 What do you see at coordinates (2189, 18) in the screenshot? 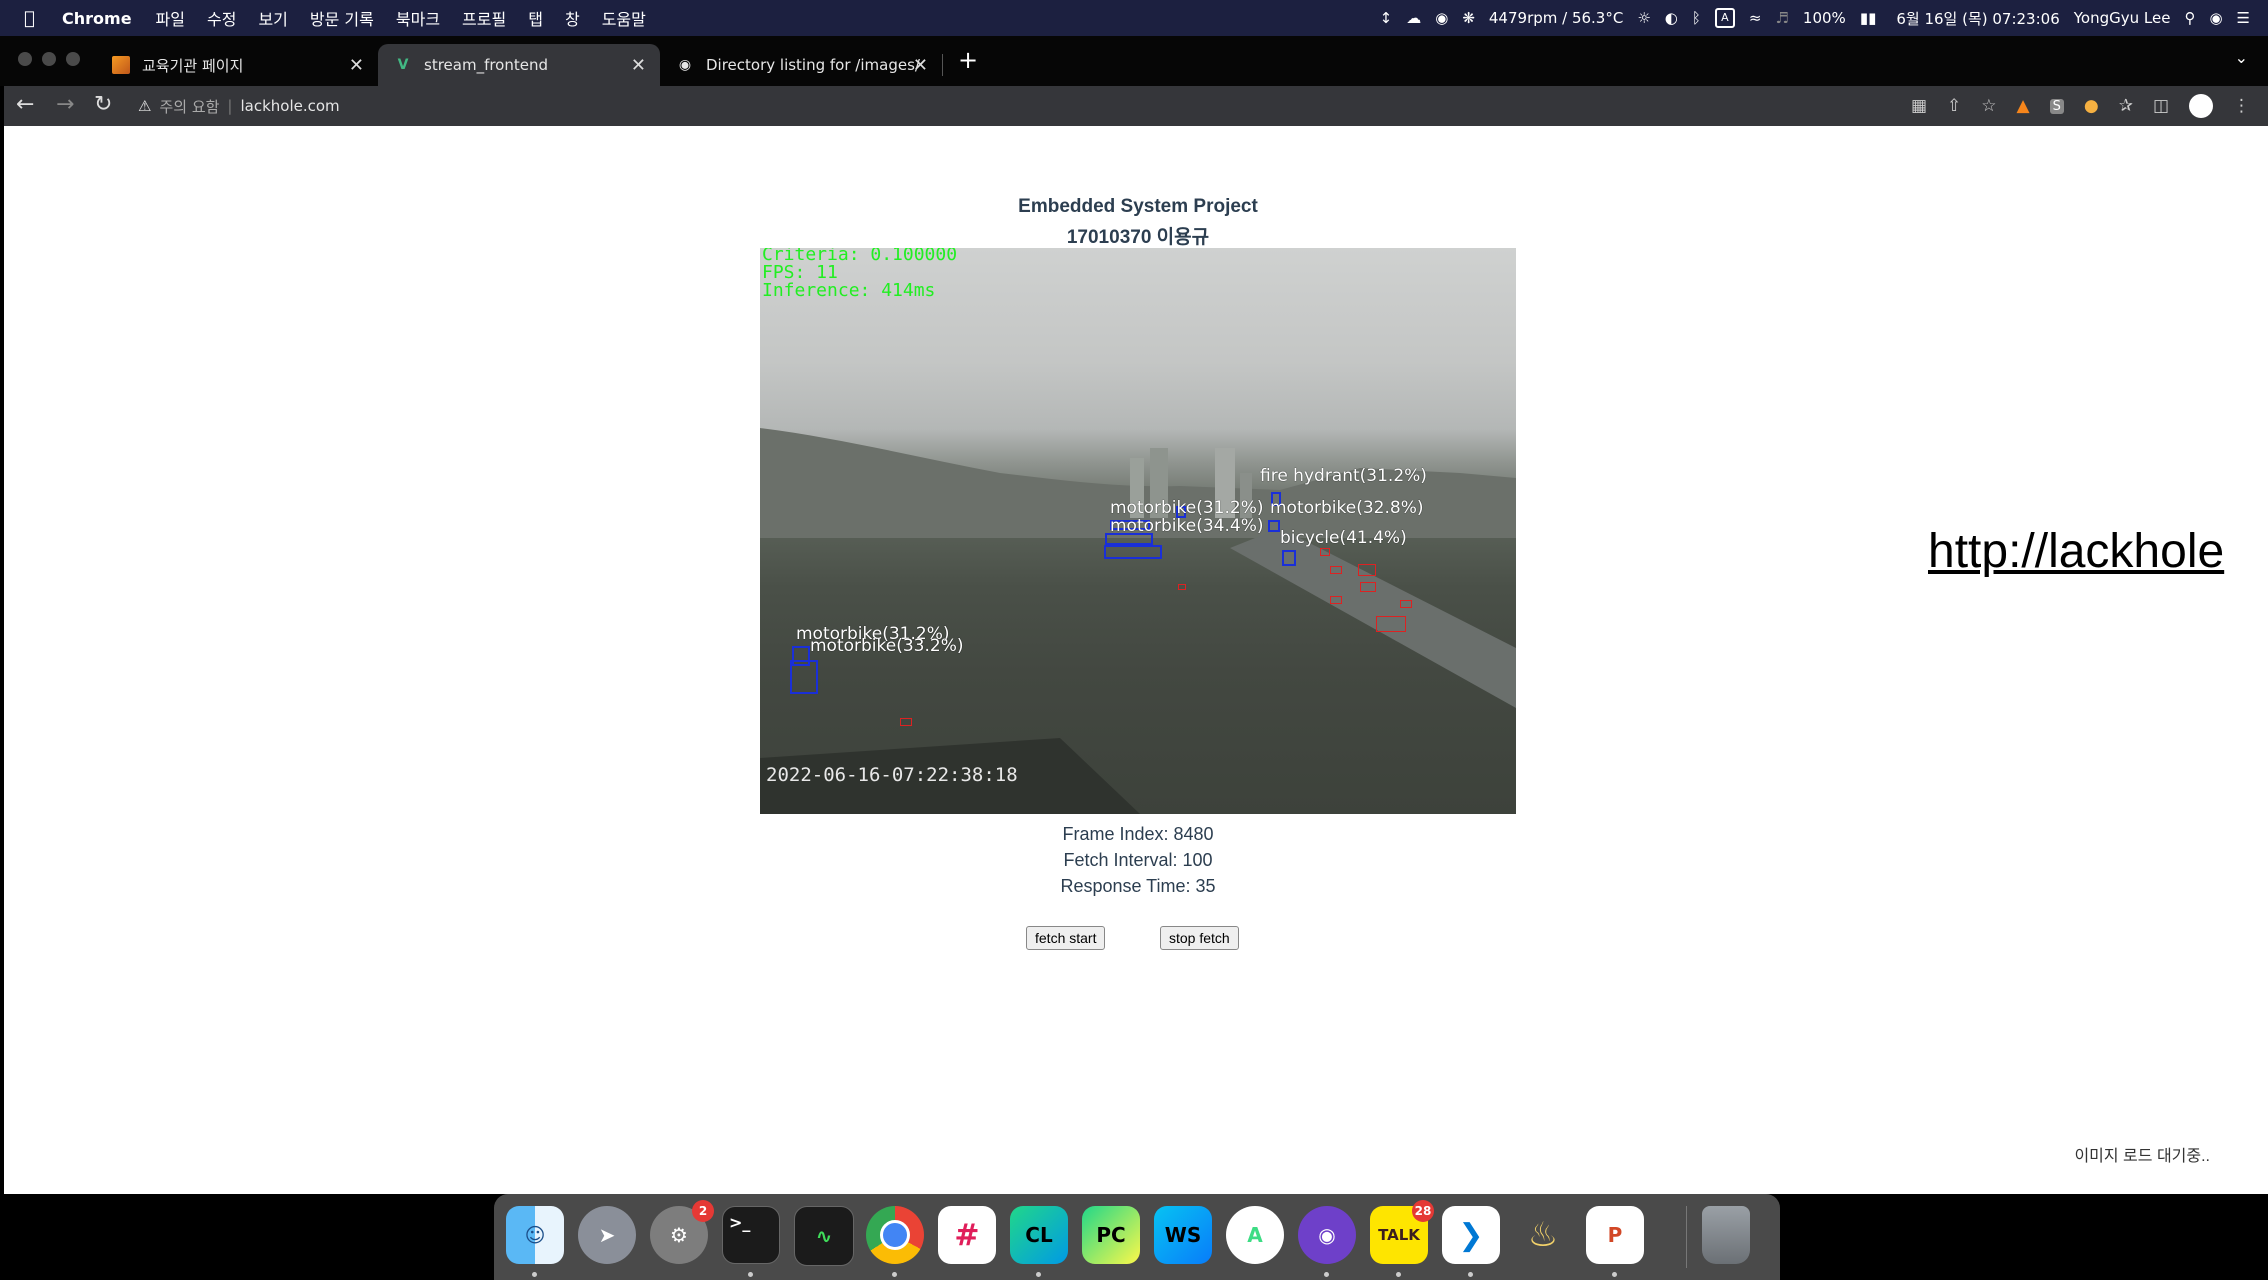
I see `spotlight-search-icon: ⚲` at bounding box center [2189, 18].